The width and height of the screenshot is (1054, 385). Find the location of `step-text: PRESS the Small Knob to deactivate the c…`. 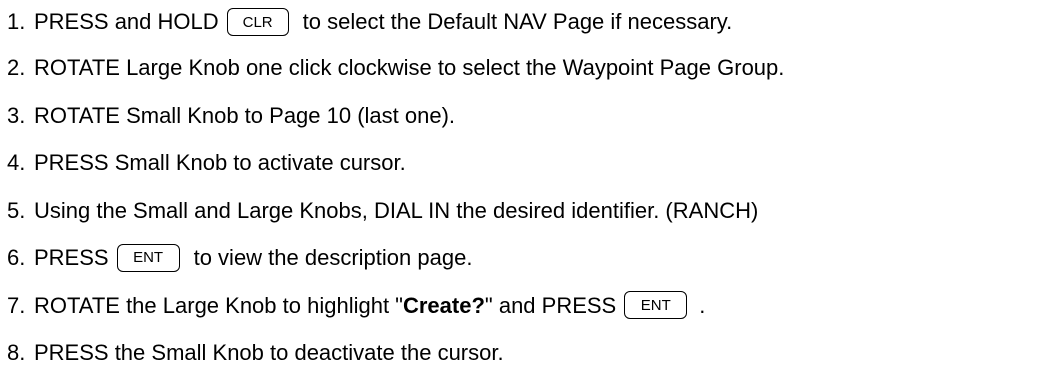

step-text: PRESS the Small Knob to deactivate the c… is located at coordinates (269, 352).